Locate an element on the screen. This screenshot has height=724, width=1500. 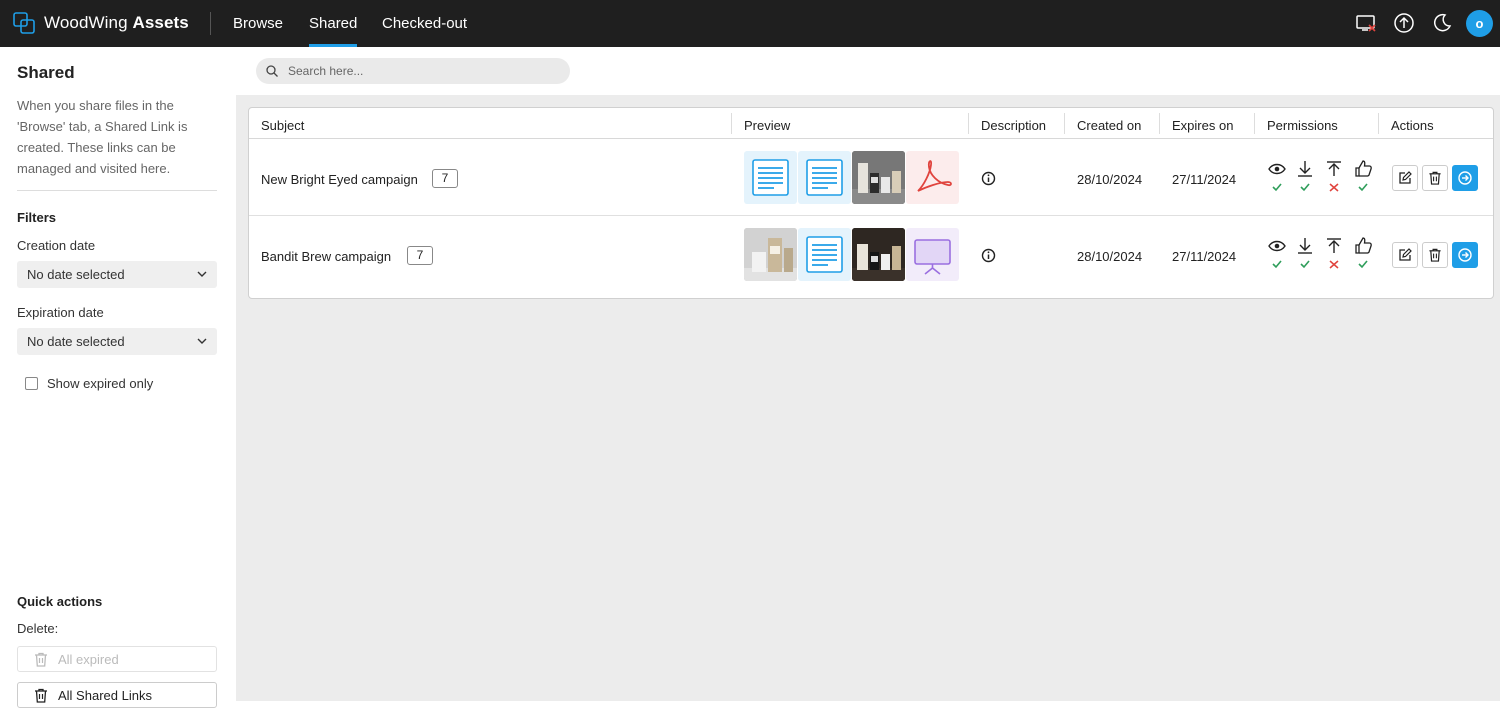
show-expired-checkbox is located at coordinates (31, 383).